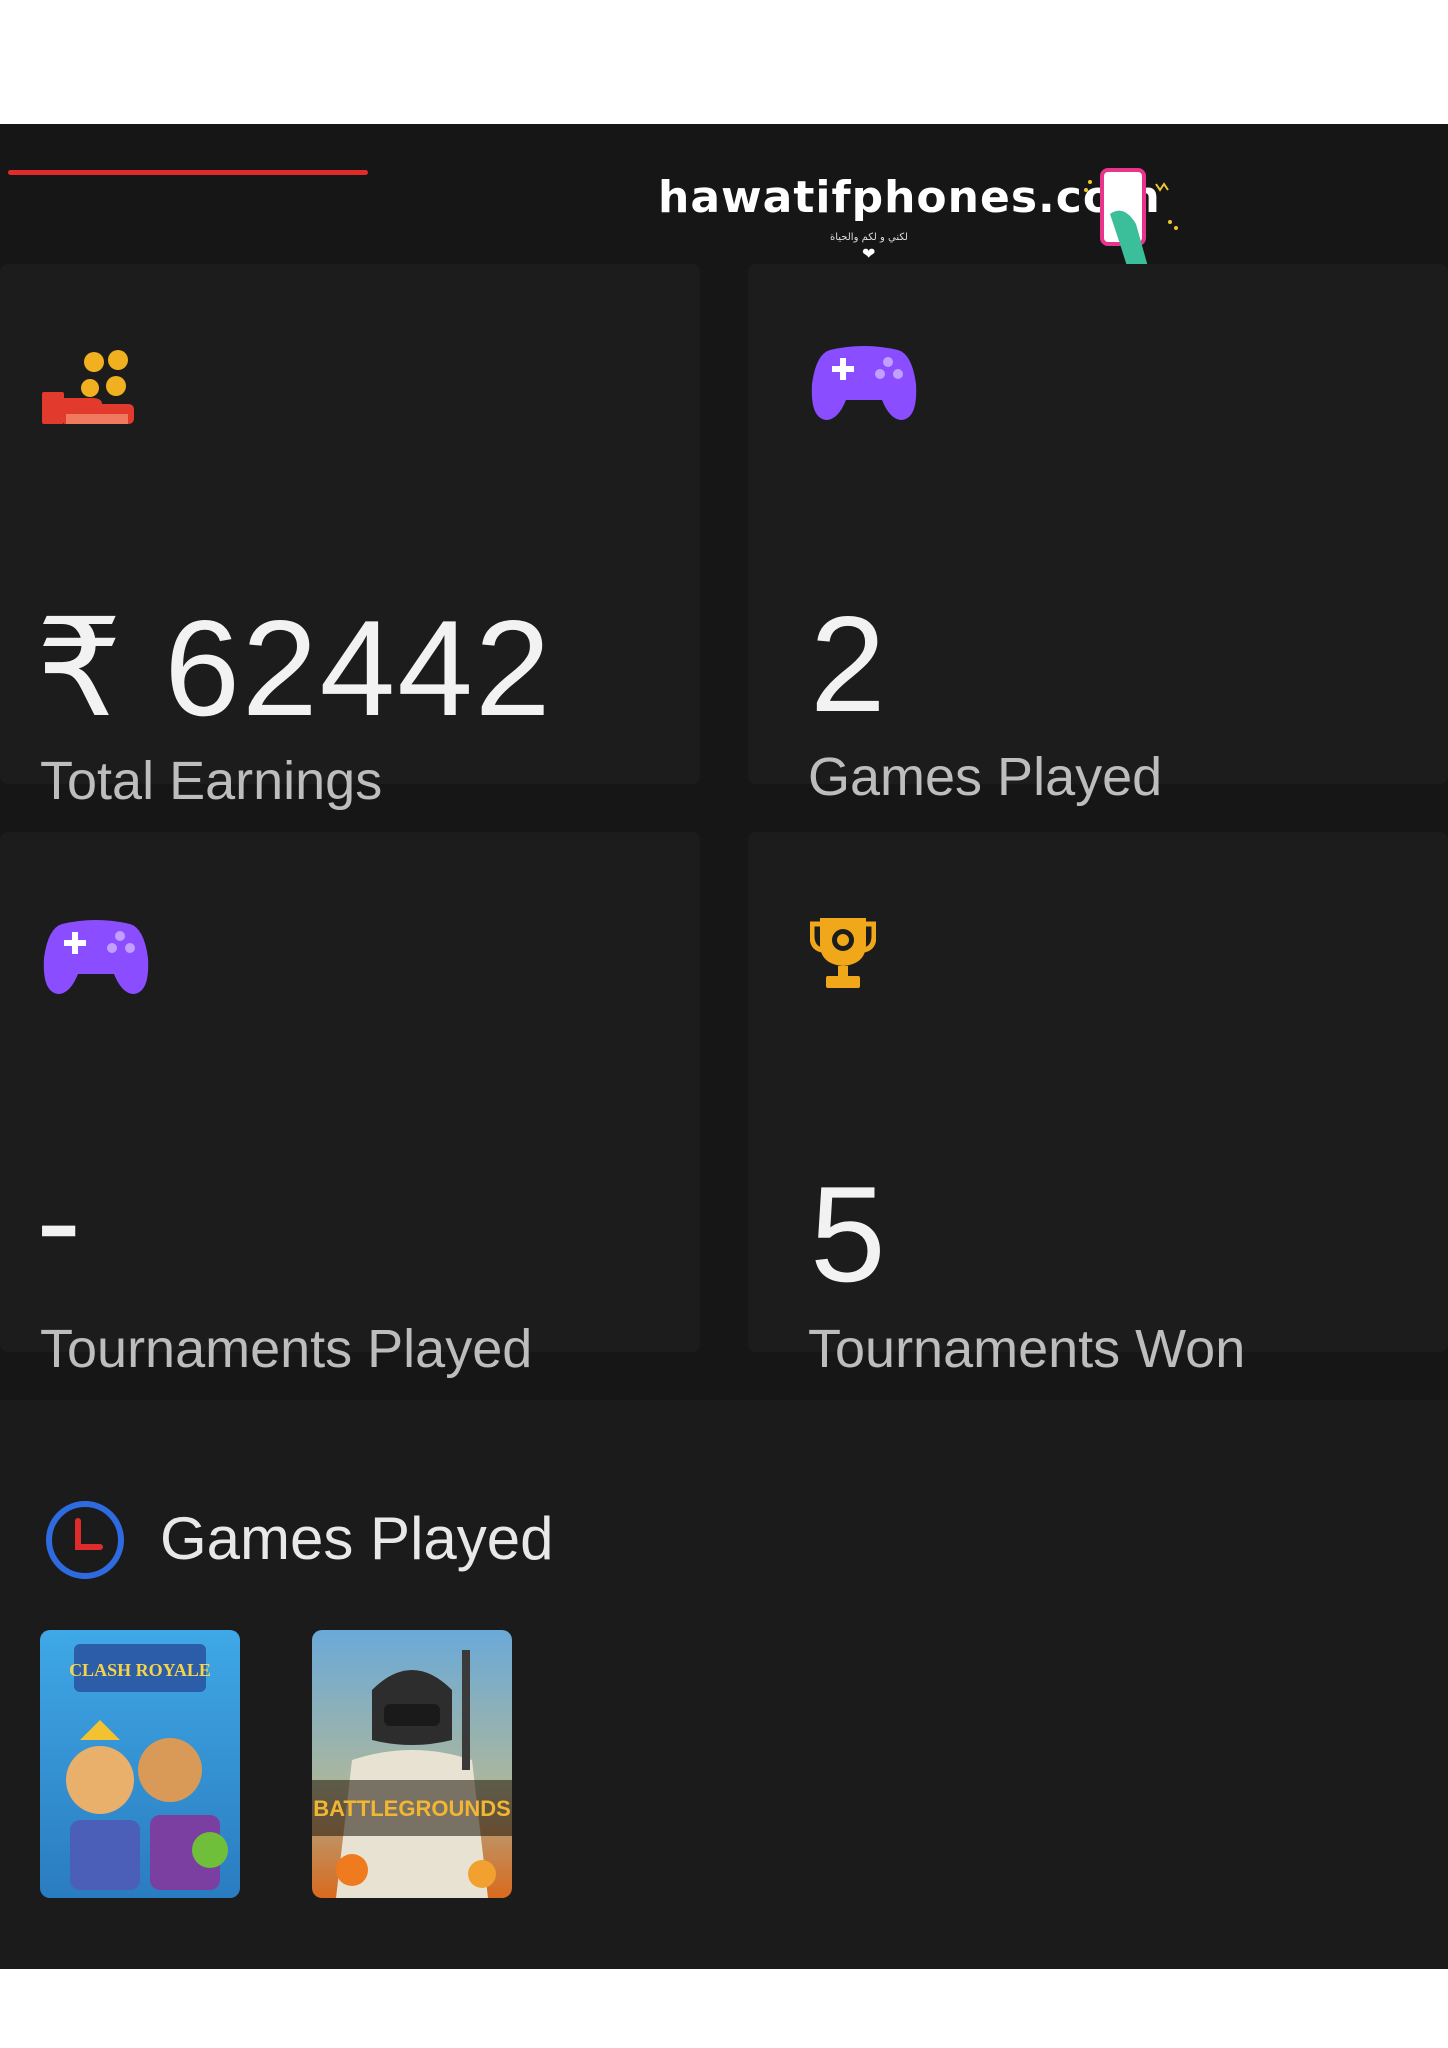  I want to click on tournaments-won-card: 5 Tournaments Won, so click(1098, 1104).